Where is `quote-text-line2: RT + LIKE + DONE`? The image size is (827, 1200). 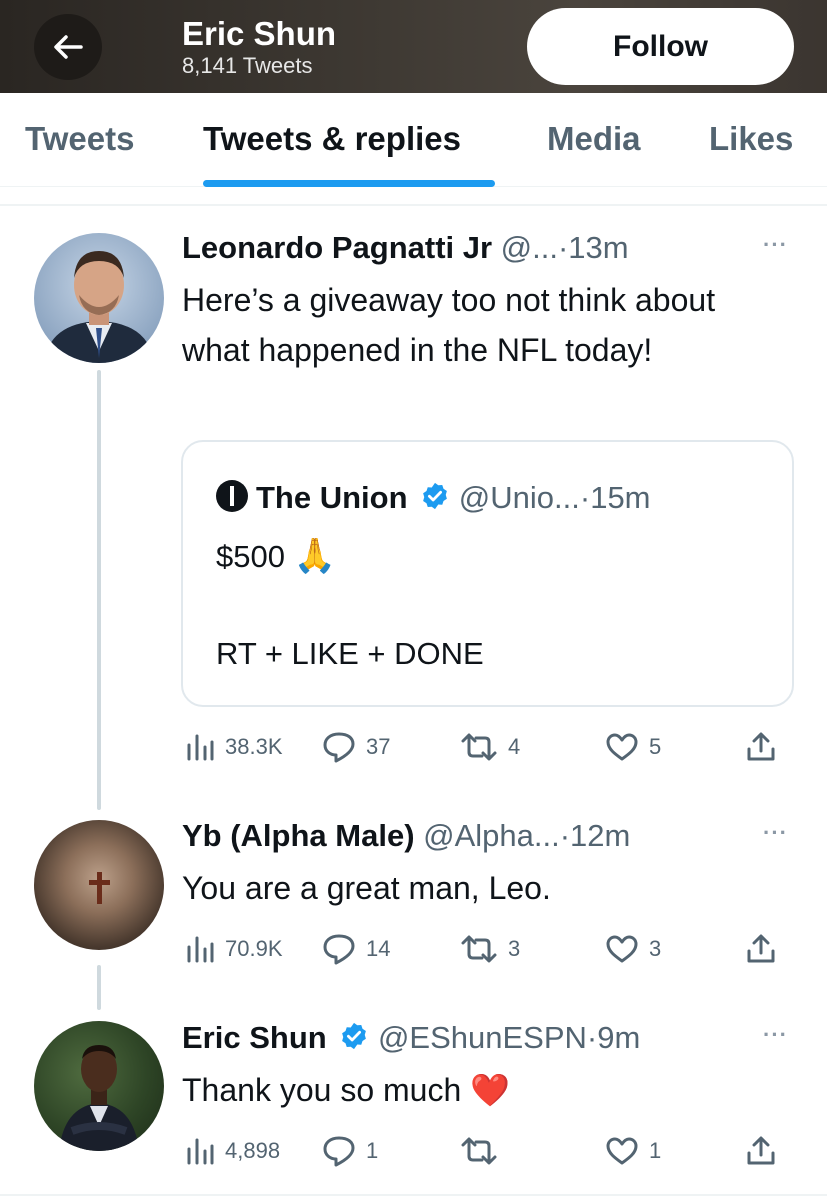
quote-text-line2: RT + LIKE + DONE is located at coordinates (350, 653).